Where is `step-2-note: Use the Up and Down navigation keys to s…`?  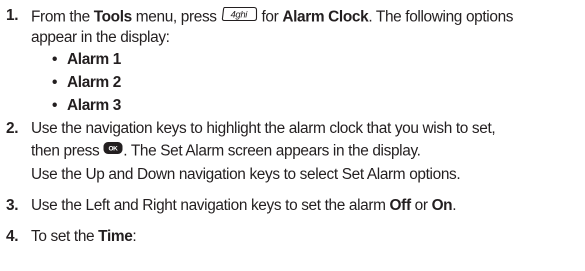
step-2-note: Use the Up and Down navigation keys to s… is located at coordinates (246, 174).